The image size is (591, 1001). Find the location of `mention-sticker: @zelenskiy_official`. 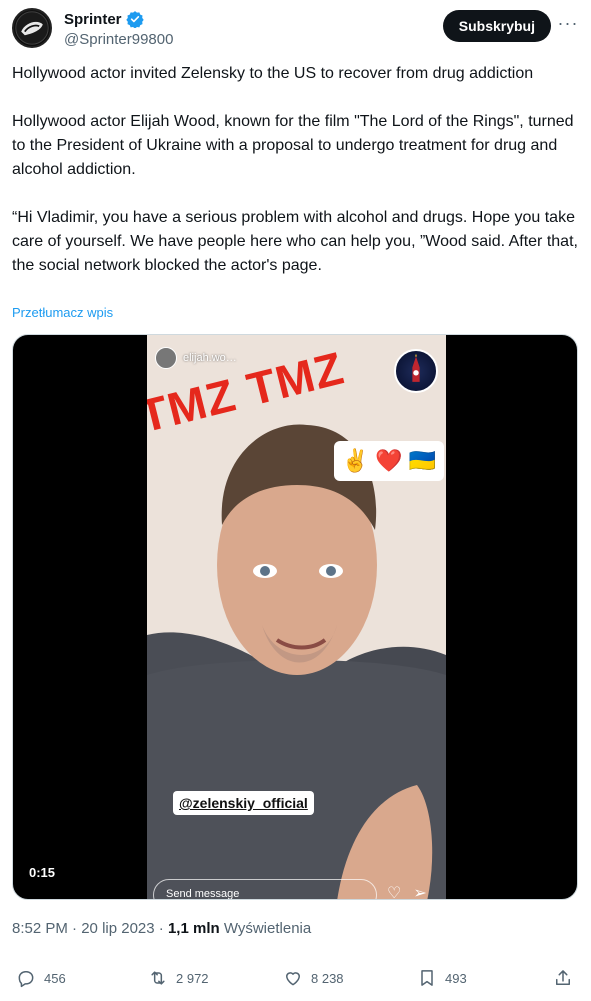

mention-sticker: @zelenskiy_official is located at coordinates (243, 803).